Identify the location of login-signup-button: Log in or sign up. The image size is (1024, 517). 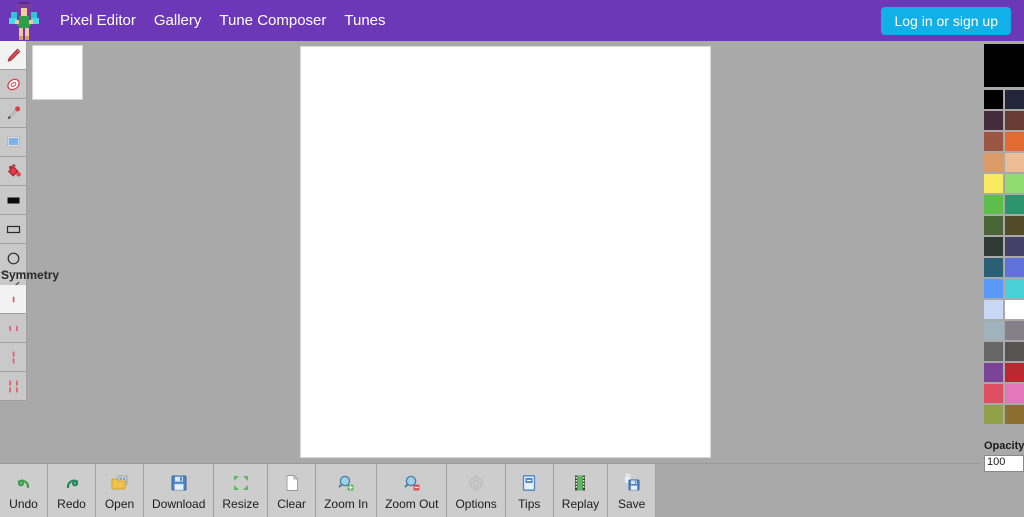
(946, 21).